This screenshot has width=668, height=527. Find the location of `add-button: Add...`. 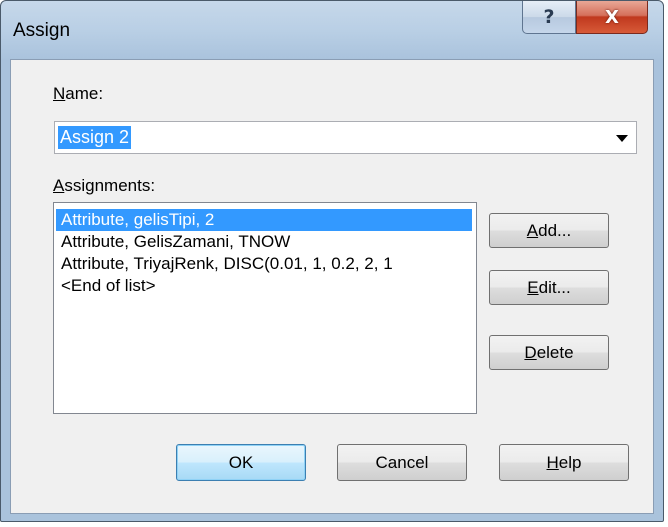

add-button: Add... is located at coordinates (549, 230).